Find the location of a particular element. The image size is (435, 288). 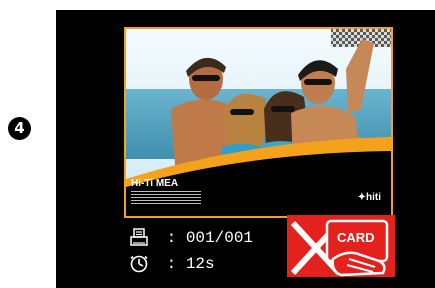

card-alert: CARD is located at coordinates (341, 246).